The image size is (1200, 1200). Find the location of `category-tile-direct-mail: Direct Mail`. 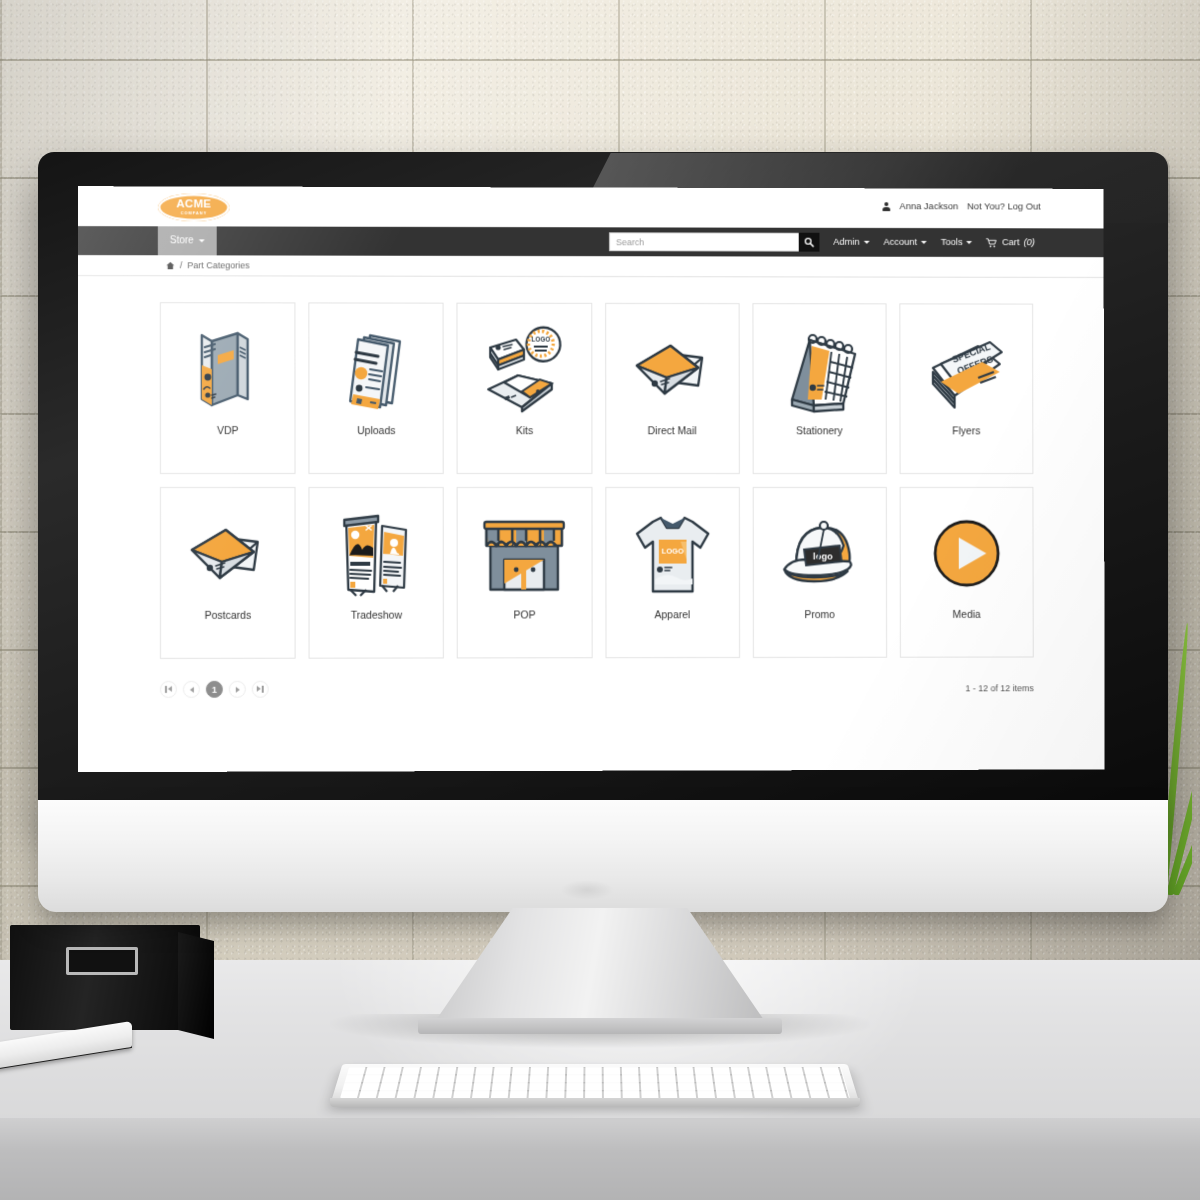

category-tile-direct-mail: Direct Mail is located at coordinates (672, 388).